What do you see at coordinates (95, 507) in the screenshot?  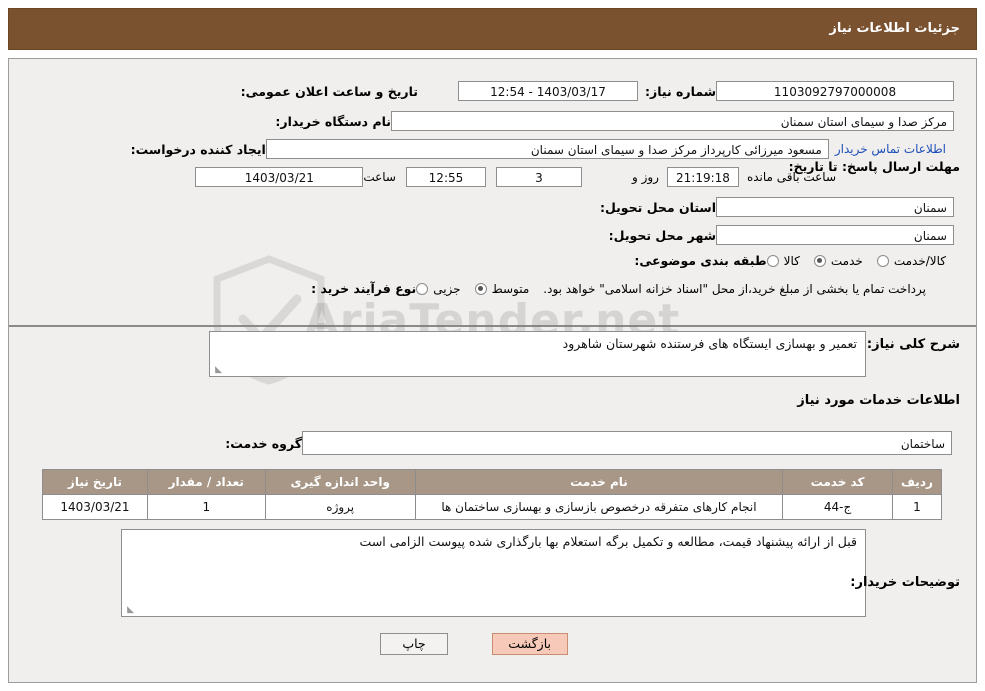 I see `cell-date: 1403/03/21` at bounding box center [95, 507].